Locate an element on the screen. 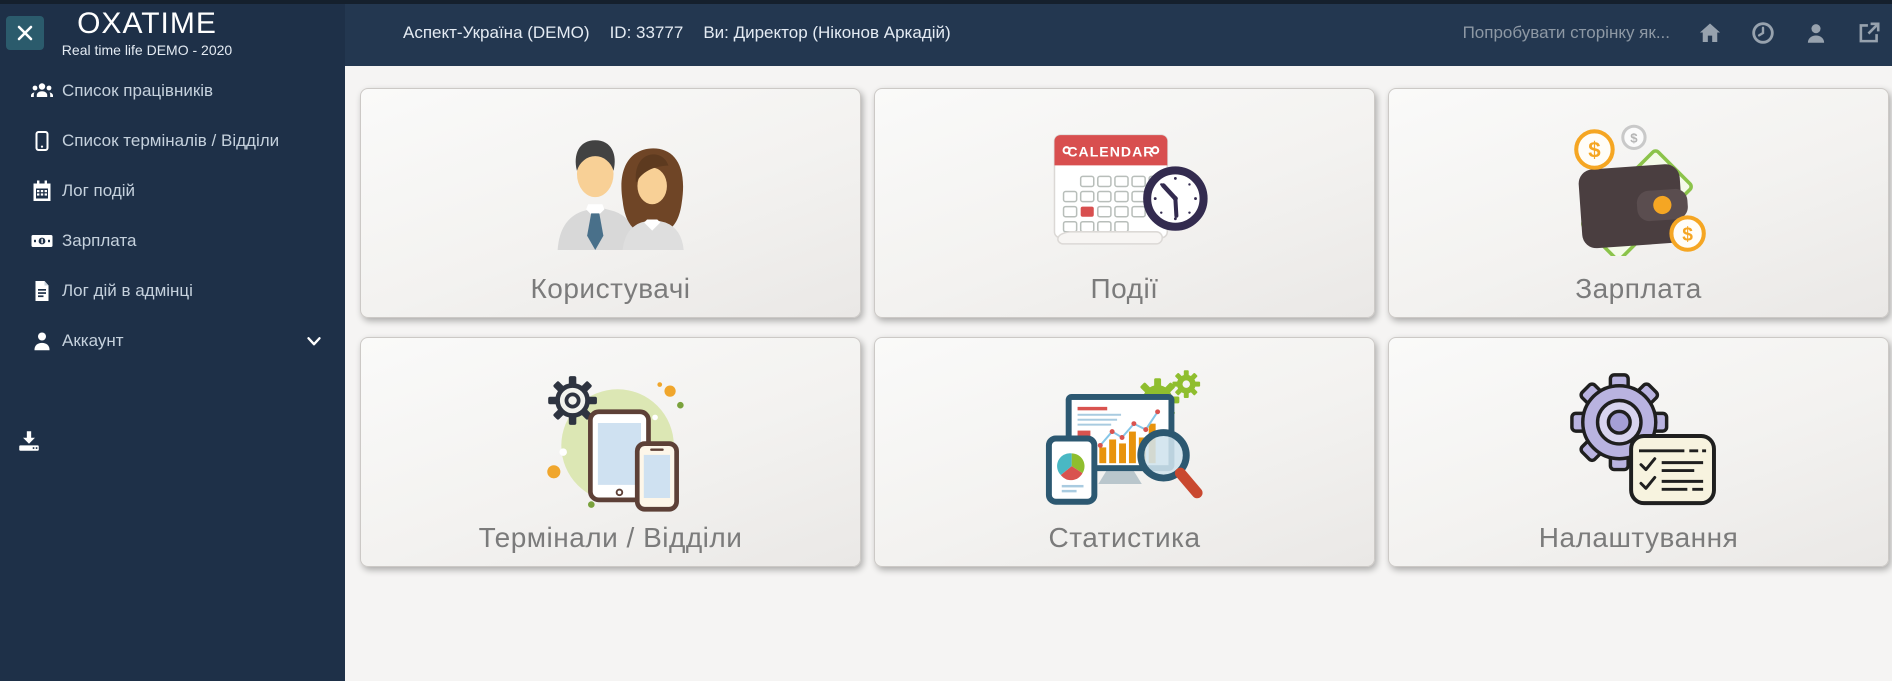 This screenshot has width=1892, height=681. history-button is located at coordinates (1762, 33).